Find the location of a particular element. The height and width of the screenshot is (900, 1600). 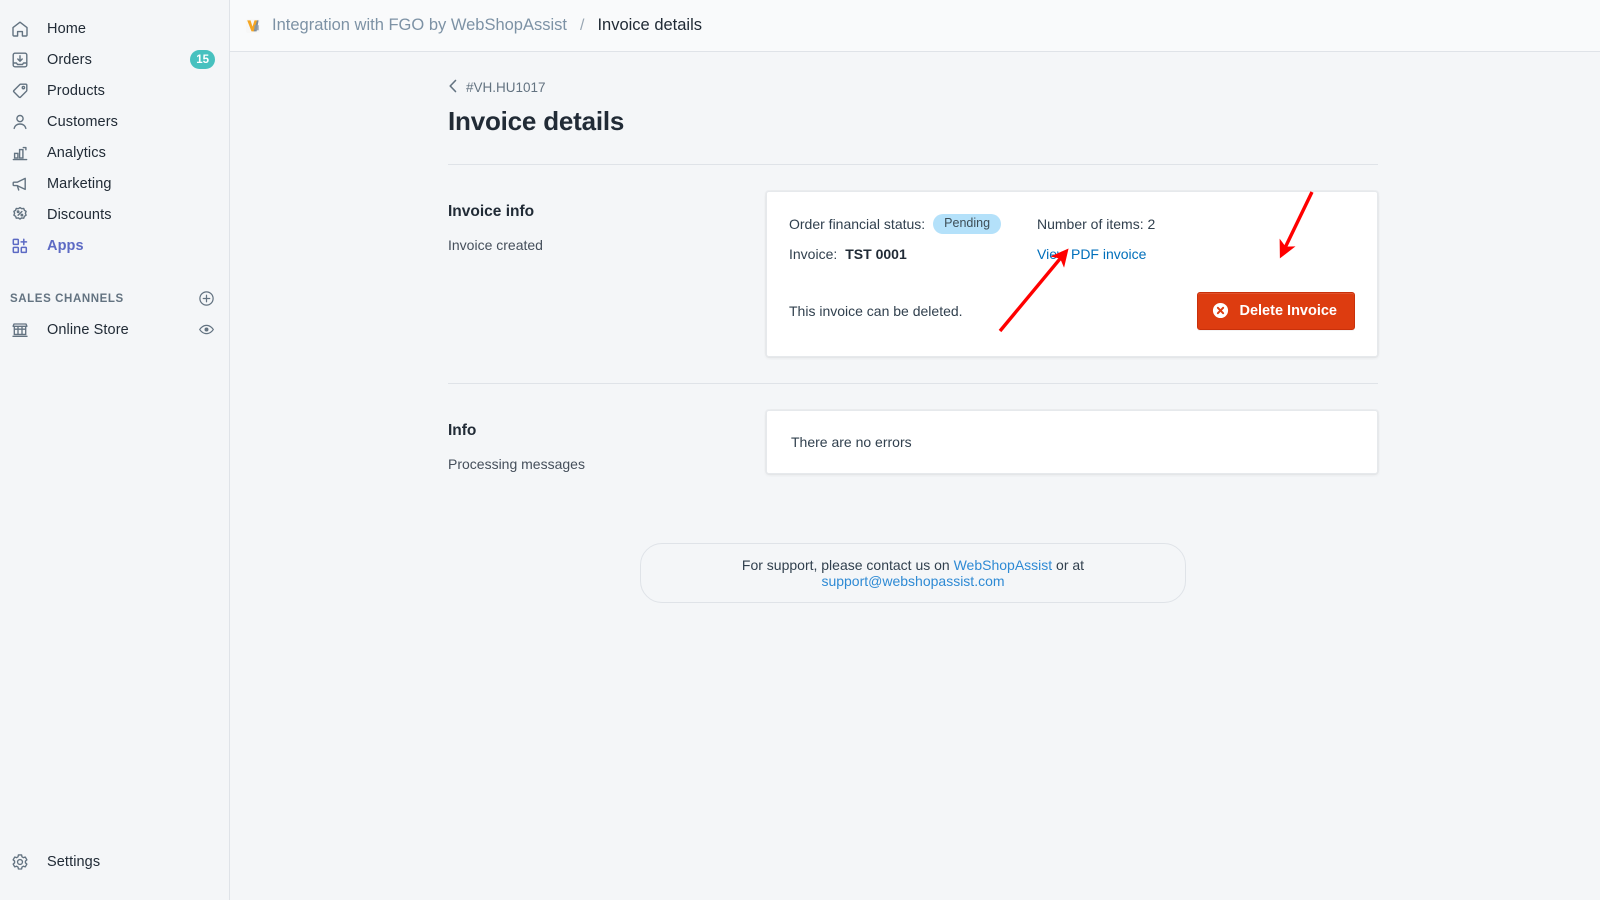

sidebar-item-label: Customers is located at coordinates (82, 121).